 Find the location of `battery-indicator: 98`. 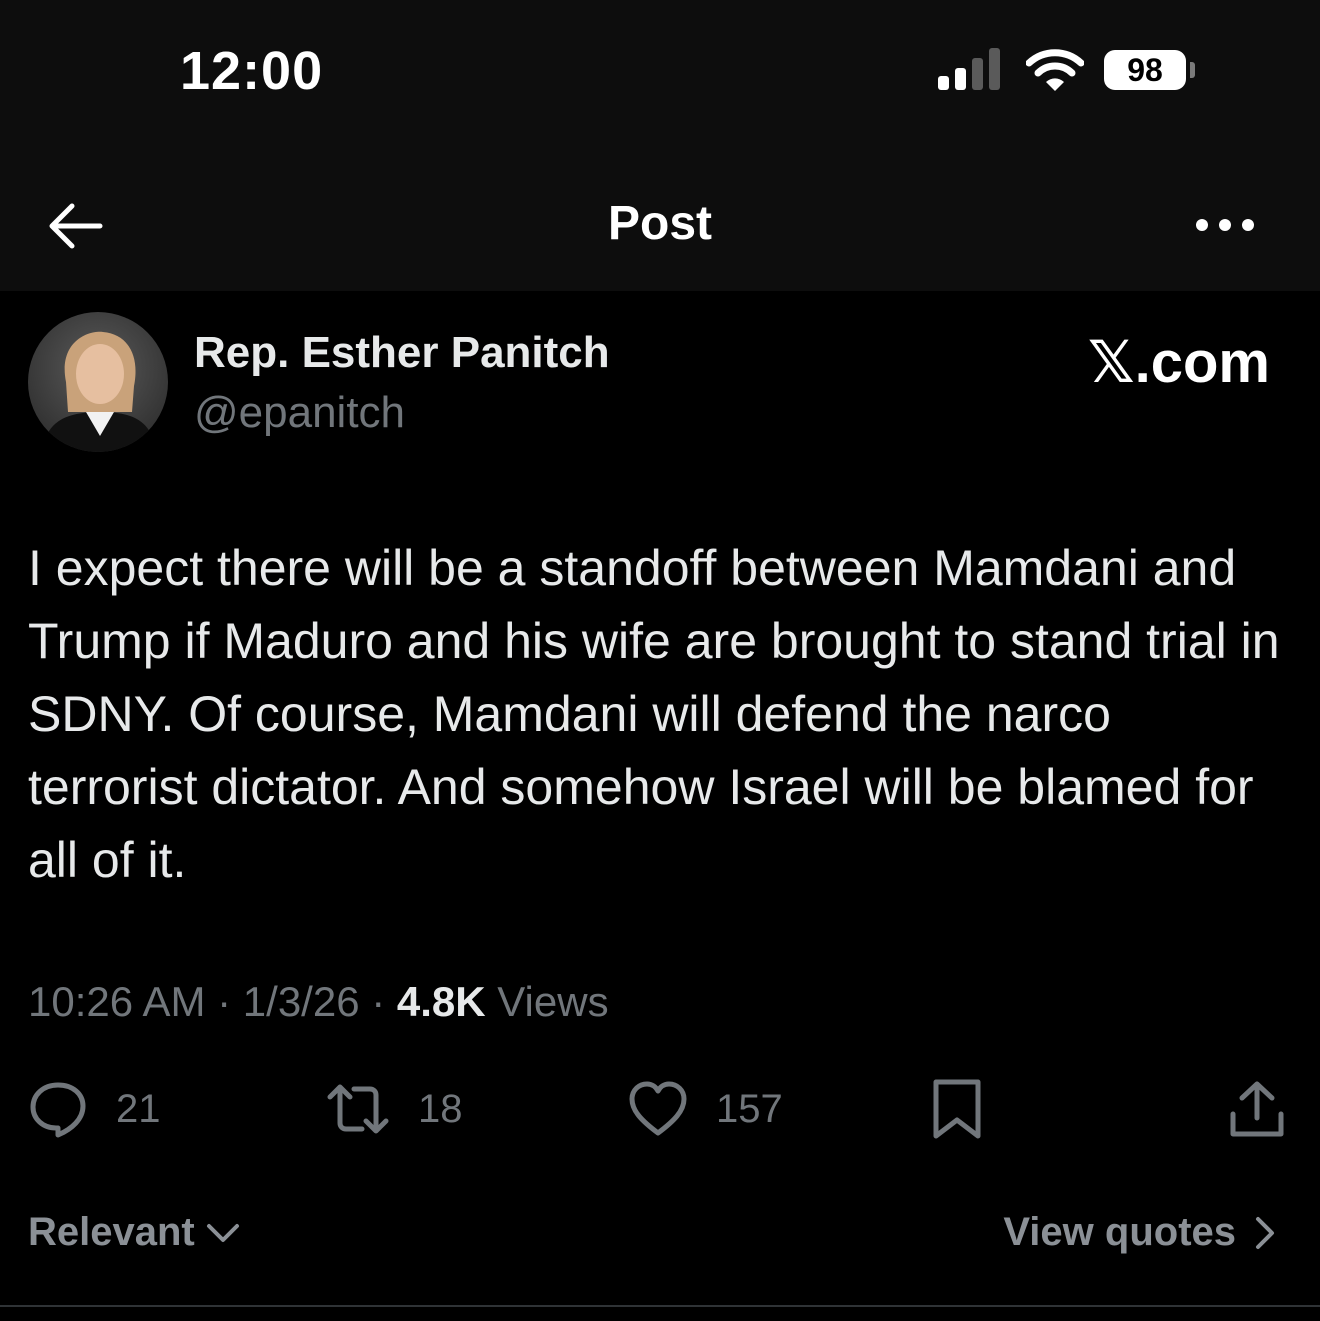

battery-indicator: 98 is located at coordinates (1145, 70).